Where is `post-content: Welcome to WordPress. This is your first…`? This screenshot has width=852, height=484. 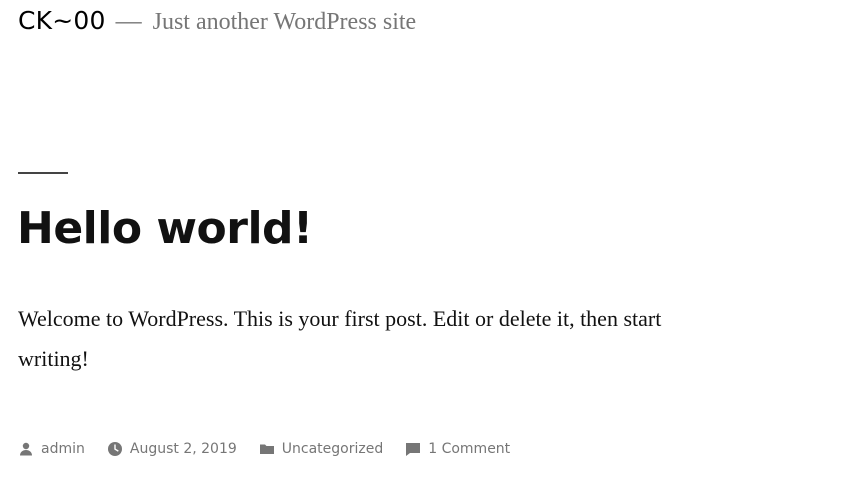
post-content: Welcome to WordPress. This is your first… is located at coordinates (340, 338).